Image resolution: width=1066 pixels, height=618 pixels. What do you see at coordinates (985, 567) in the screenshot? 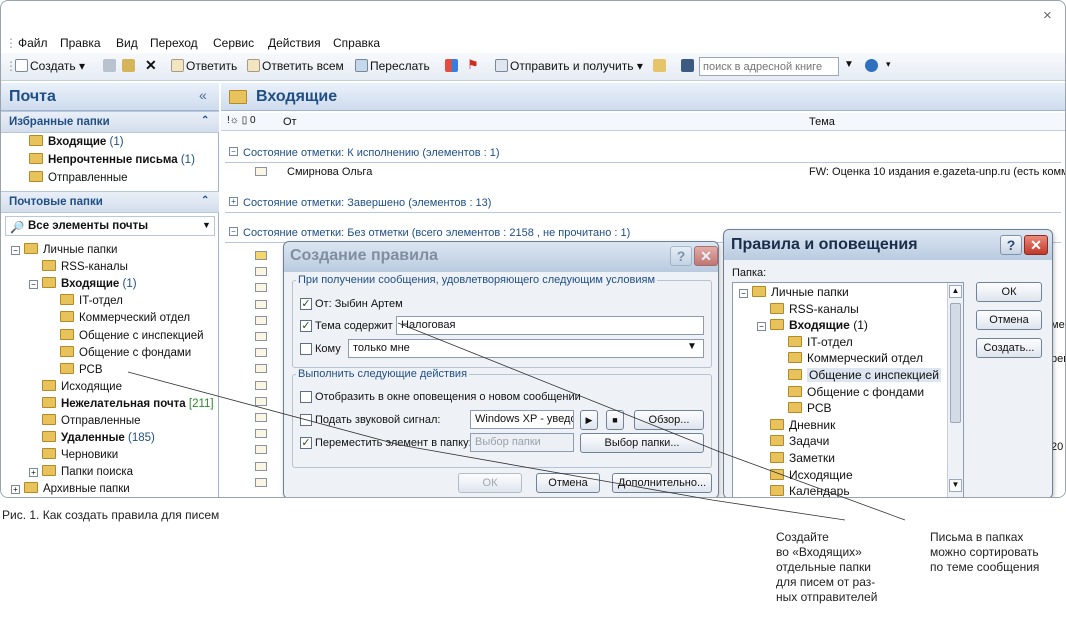
I see `callout-line: по теме сообщения` at bounding box center [985, 567].